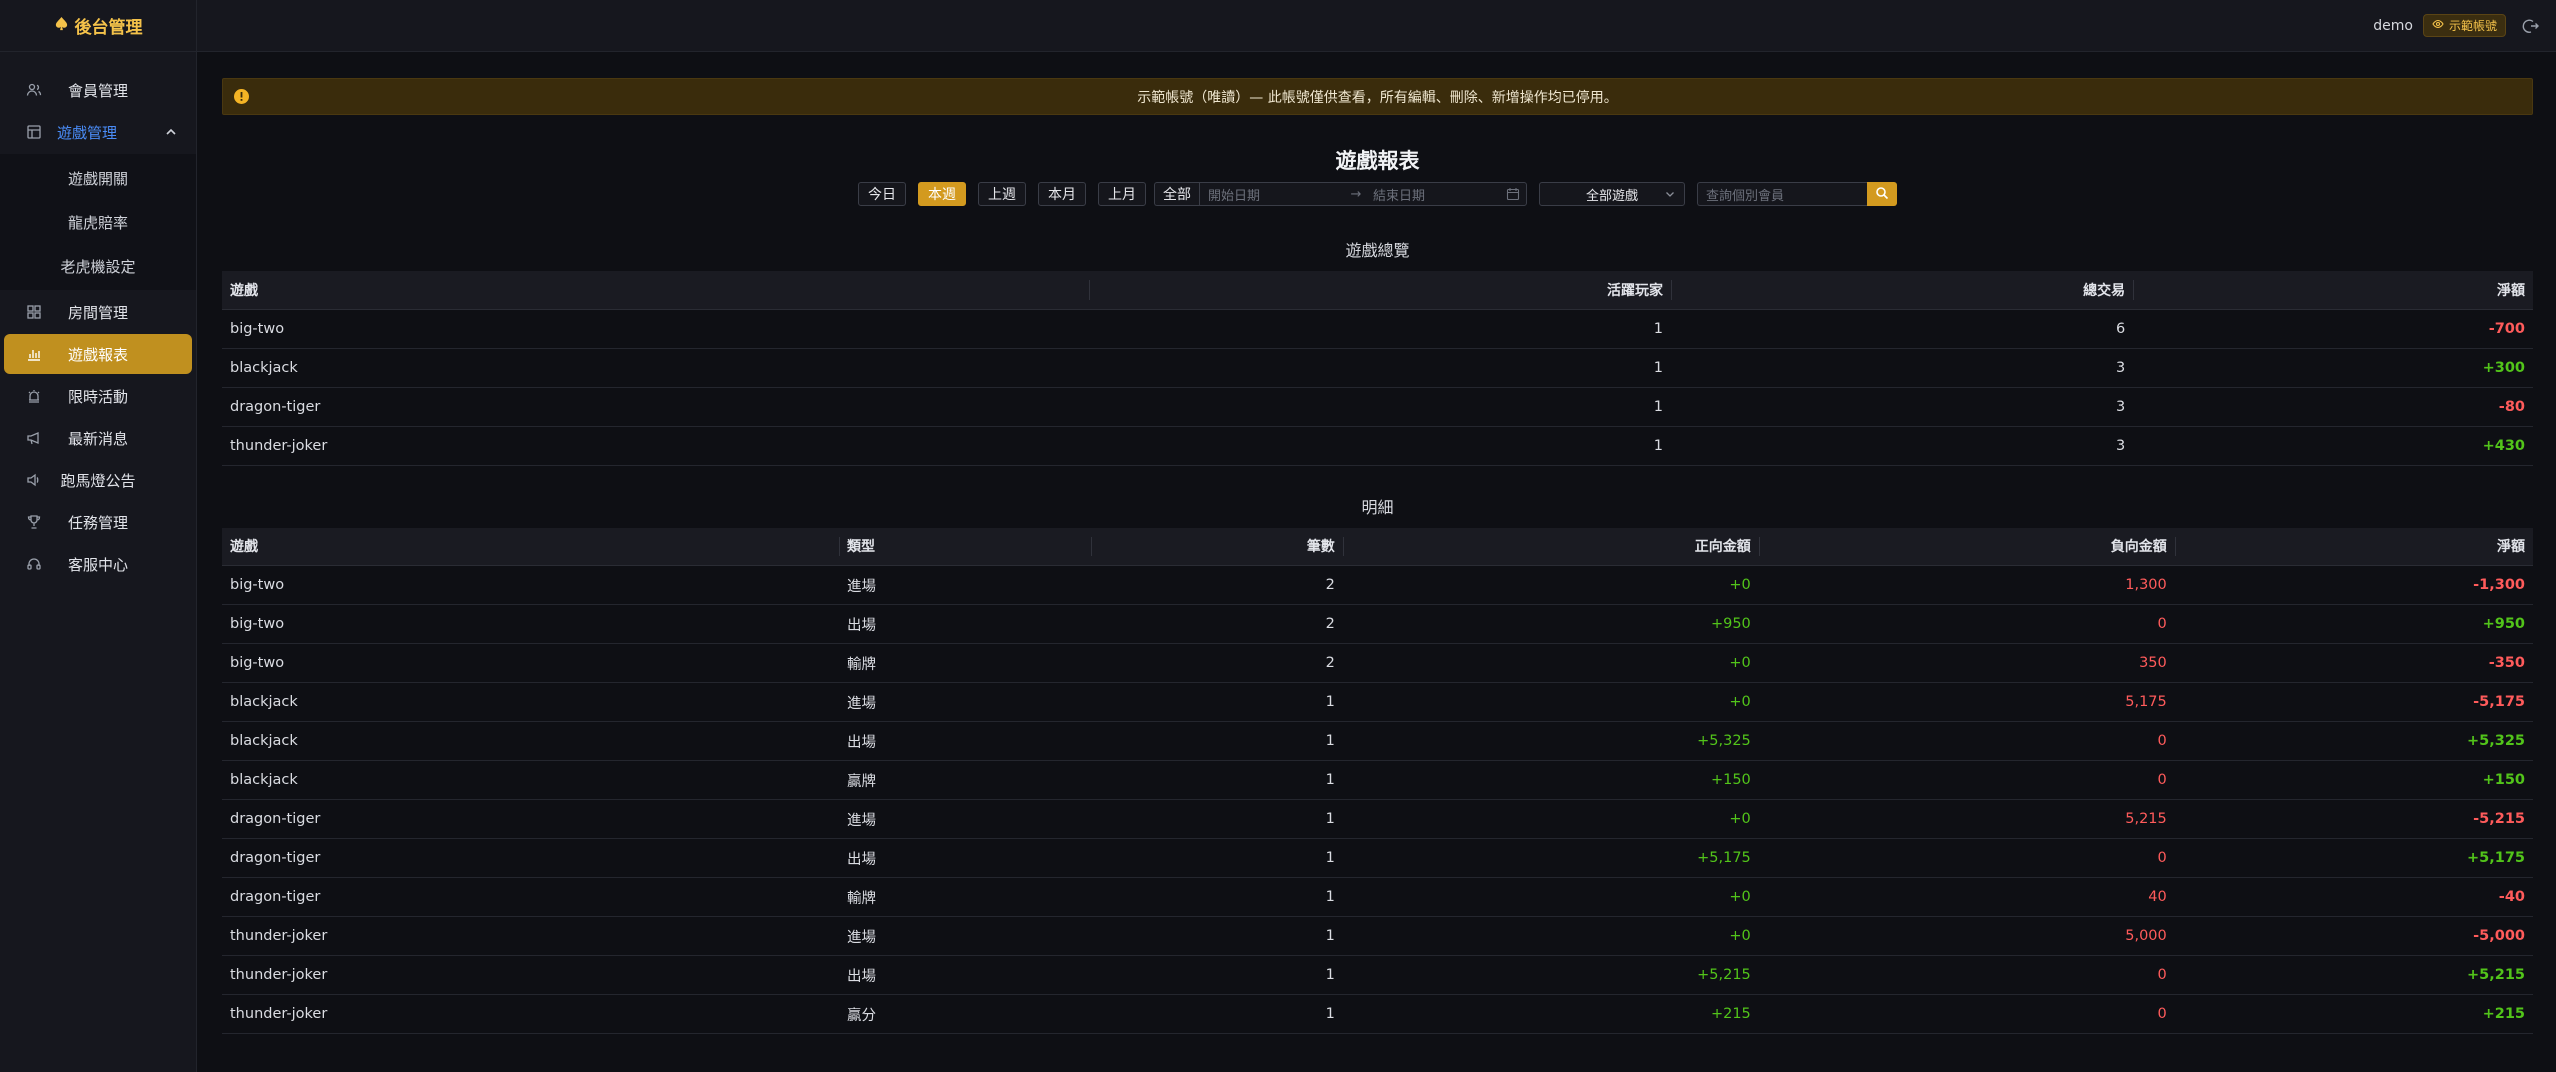 This screenshot has height=1072, width=2556. What do you see at coordinates (1966, 663) in the screenshot?
I see `cell-negative: 350` at bounding box center [1966, 663].